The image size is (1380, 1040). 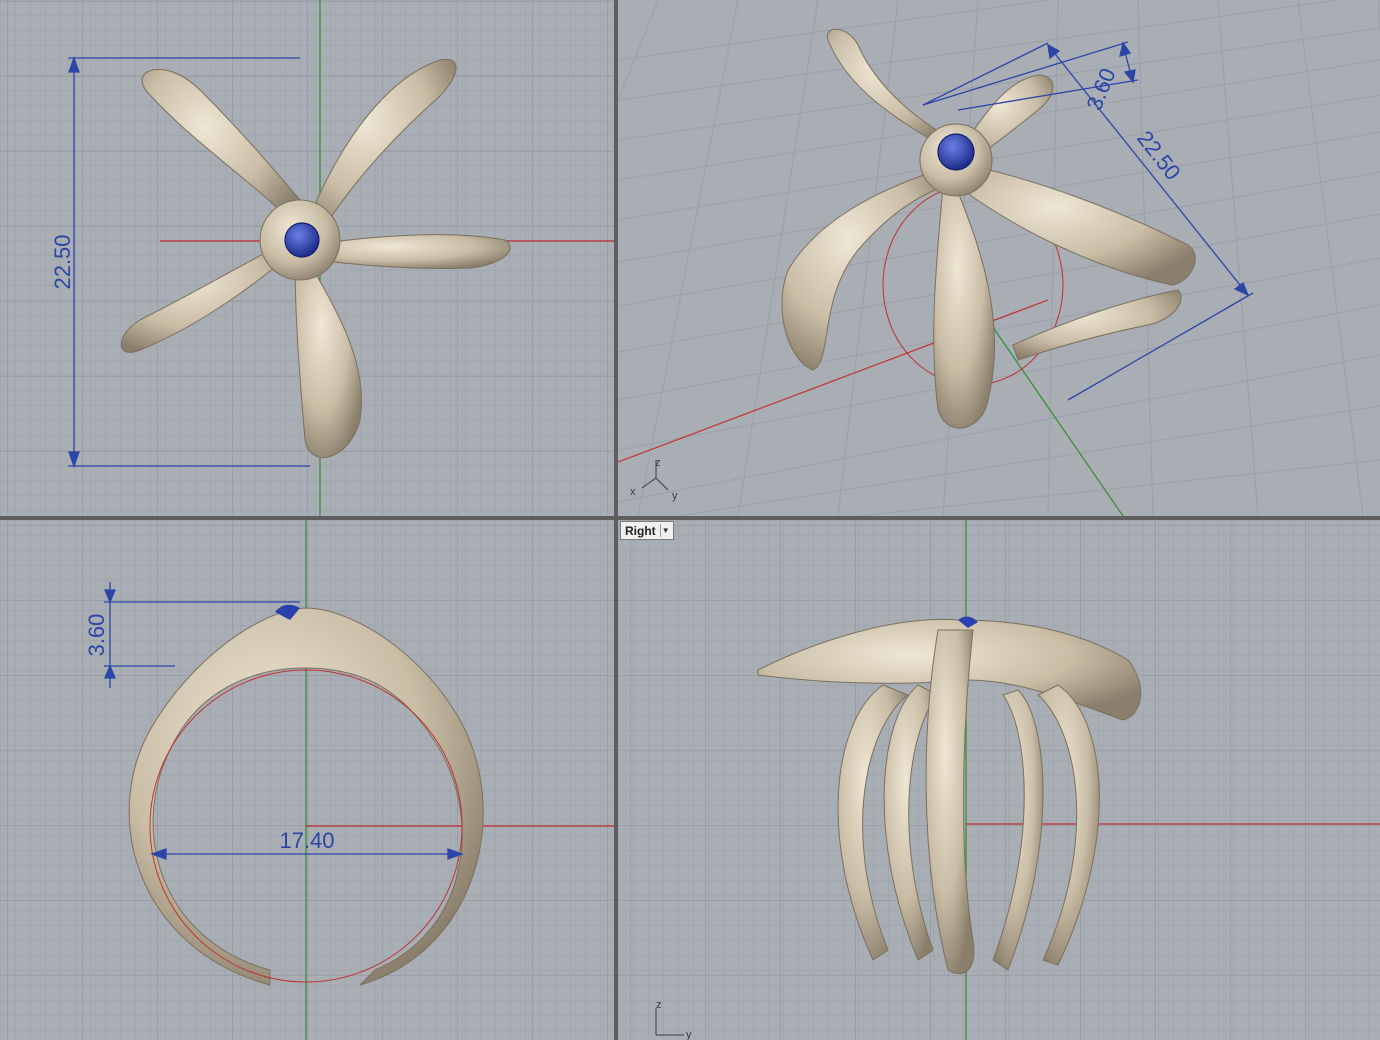 What do you see at coordinates (1055, 417) in the screenshot?
I see `y-axis-line` at bounding box center [1055, 417].